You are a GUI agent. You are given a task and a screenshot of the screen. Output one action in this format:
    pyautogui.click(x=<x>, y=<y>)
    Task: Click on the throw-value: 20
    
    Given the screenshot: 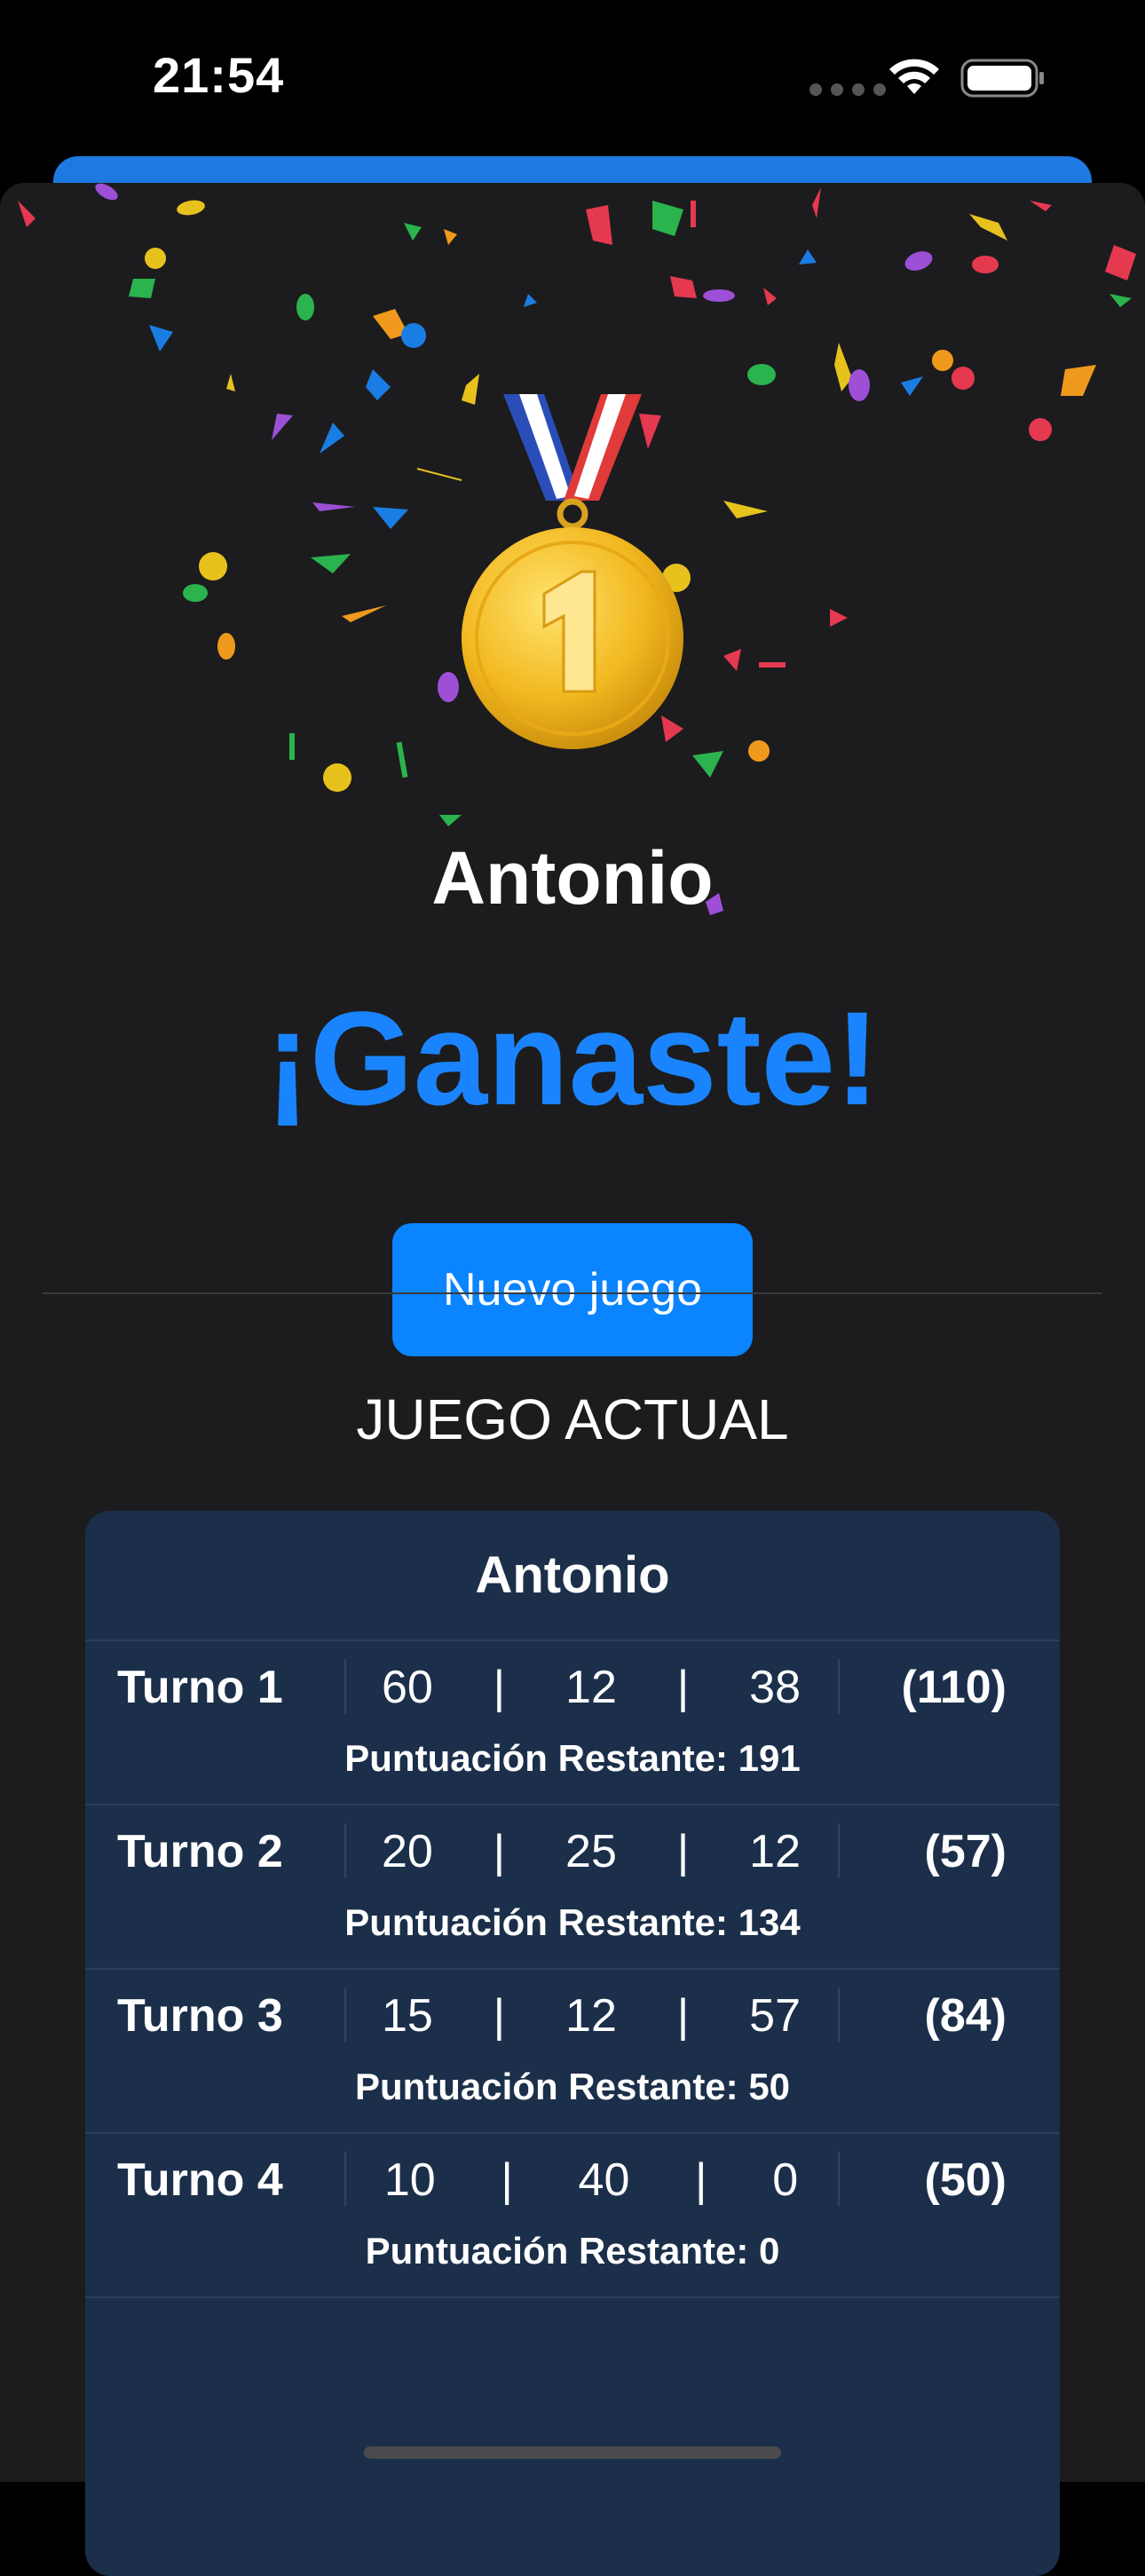 What is the action you would take?
    pyautogui.click(x=407, y=1851)
    